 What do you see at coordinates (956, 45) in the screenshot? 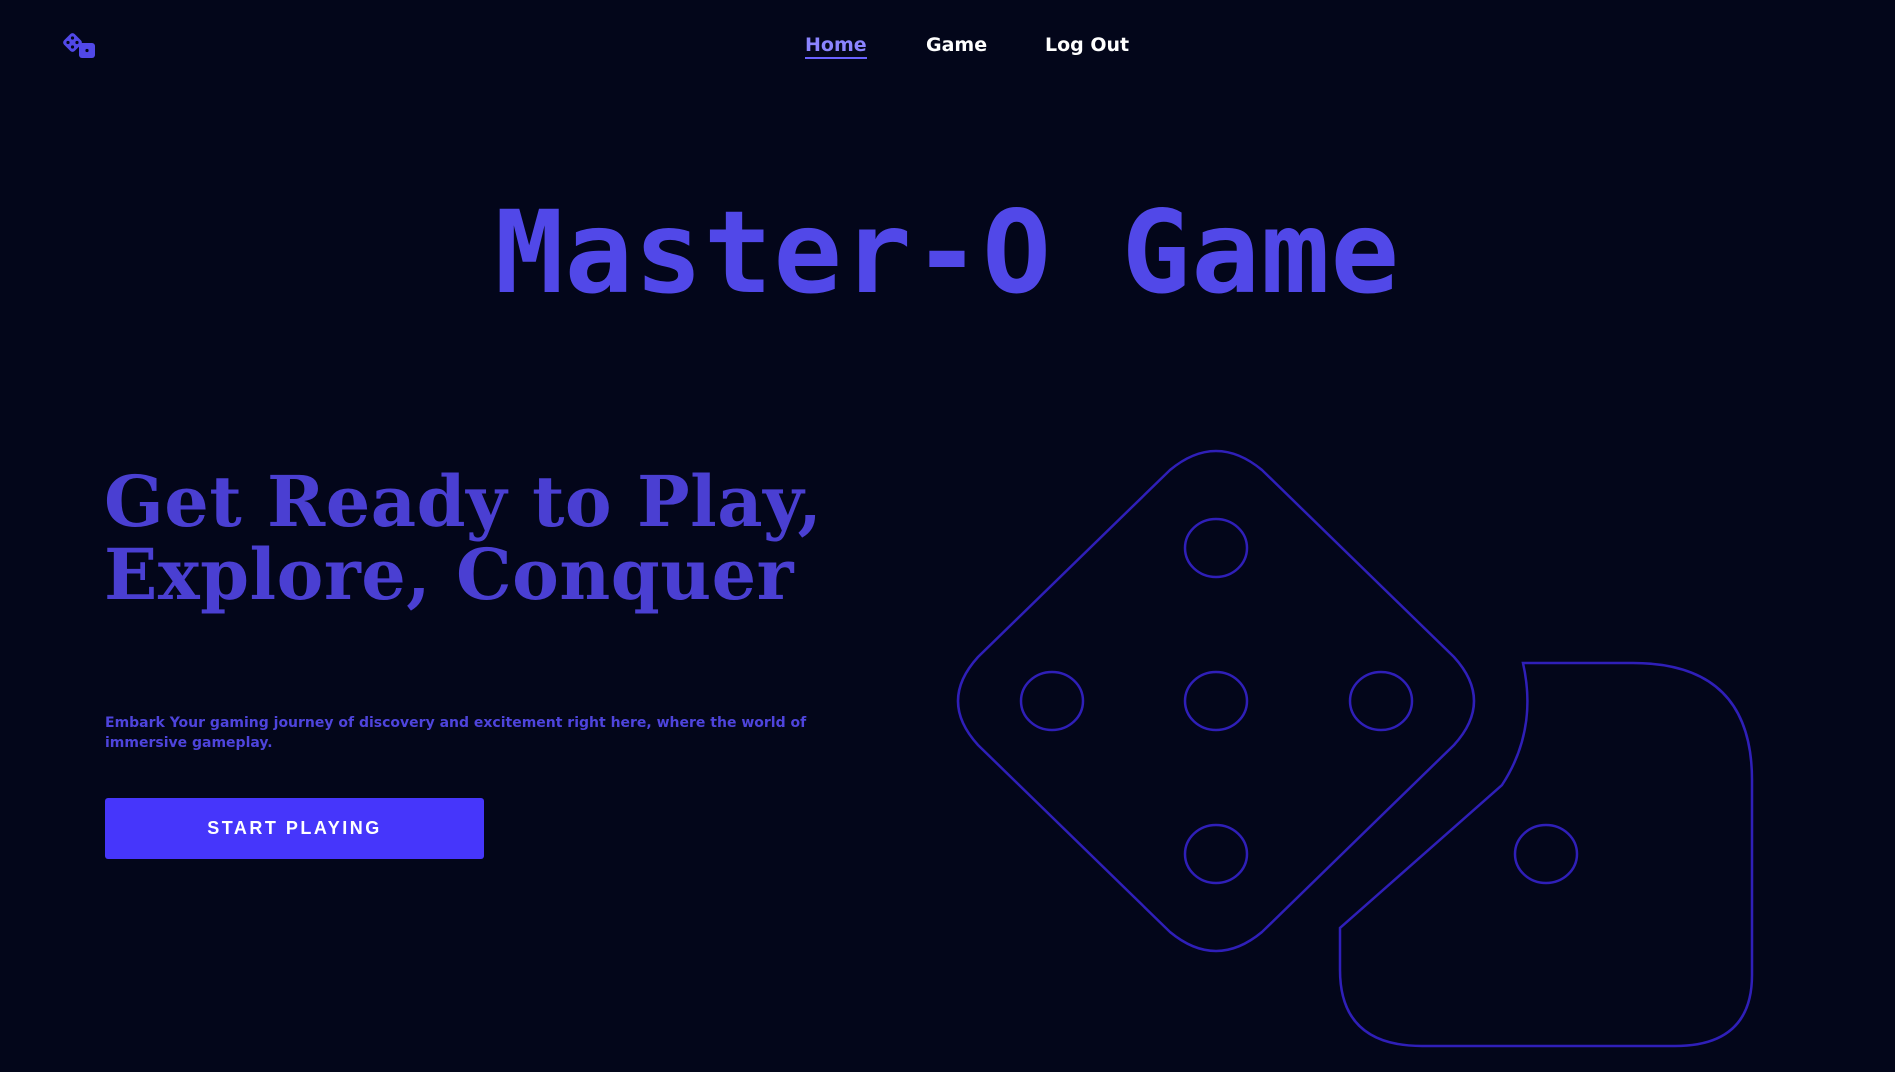
I see `nav-game-link: Game` at bounding box center [956, 45].